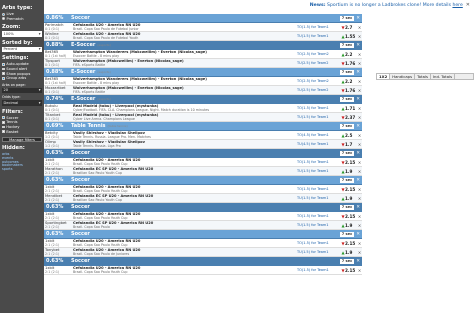  Describe the element at coordinates (443, 76) in the screenshot. I see `tab-ind-totals: Ind. Totals` at that location.